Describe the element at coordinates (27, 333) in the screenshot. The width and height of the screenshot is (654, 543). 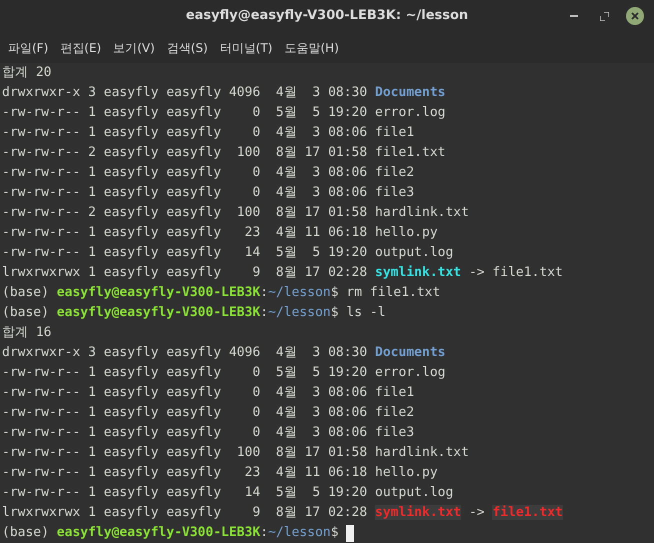
I see `terminal-line: 합계 16` at that location.